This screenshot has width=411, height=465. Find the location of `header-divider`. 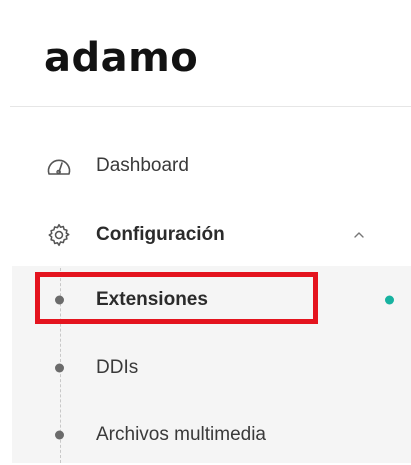

header-divider is located at coordinates (210, 106).